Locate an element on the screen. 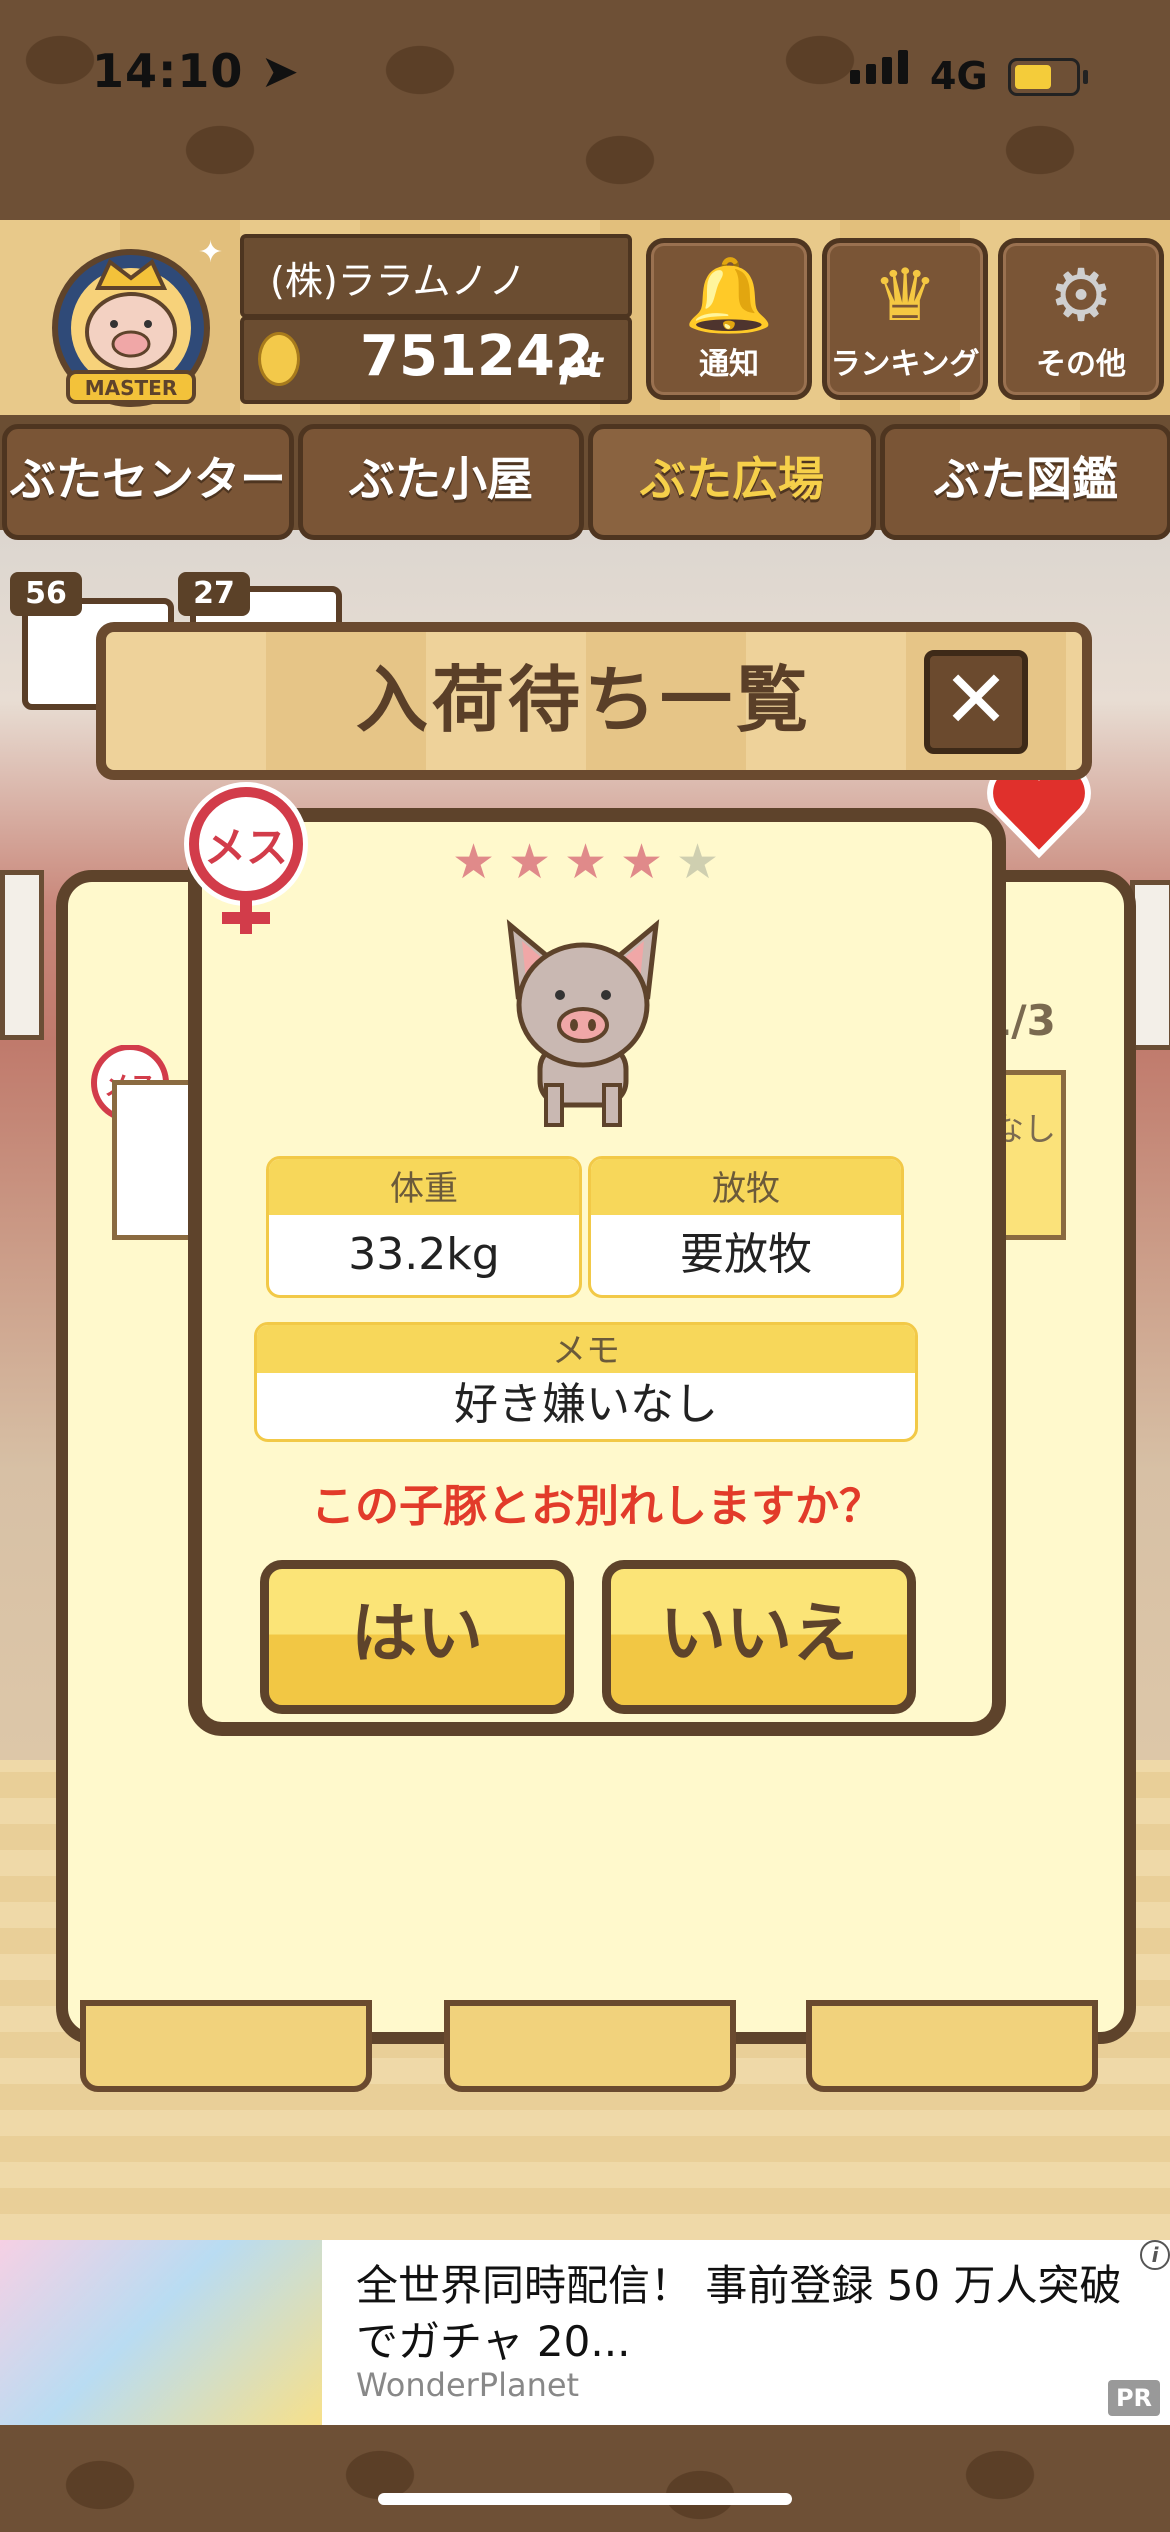 Image resolution: width=1170 pixels, height=2532 pixels. bottom-pattern-background is located at coordinates (585, 2478).